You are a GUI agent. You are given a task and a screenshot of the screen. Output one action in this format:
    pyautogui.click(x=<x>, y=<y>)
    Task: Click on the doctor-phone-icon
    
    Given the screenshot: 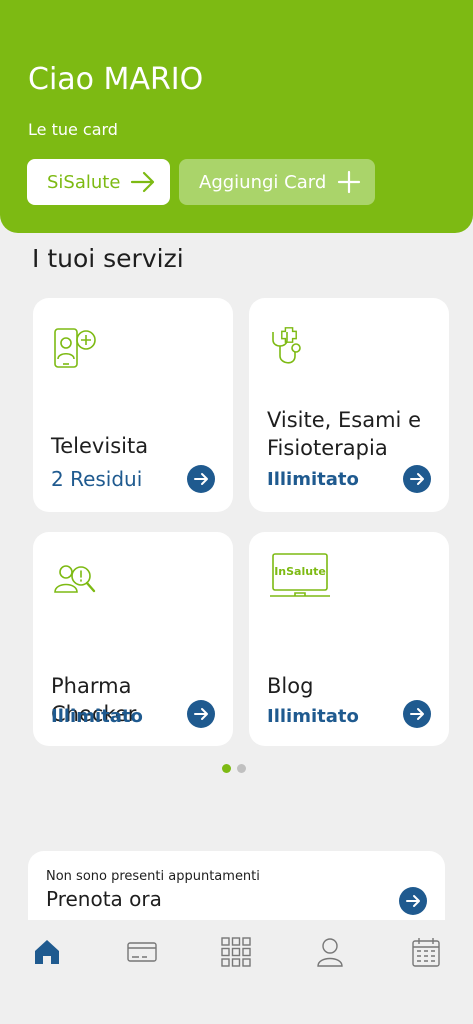 What is the action you would take?
    pyautogui.click(x=76, y=351)
    